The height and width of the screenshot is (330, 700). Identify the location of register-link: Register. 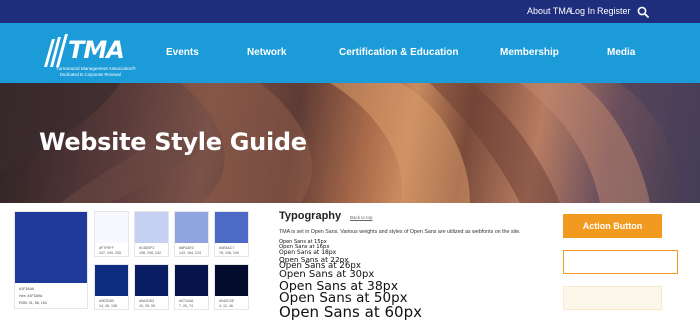
(614, 11).